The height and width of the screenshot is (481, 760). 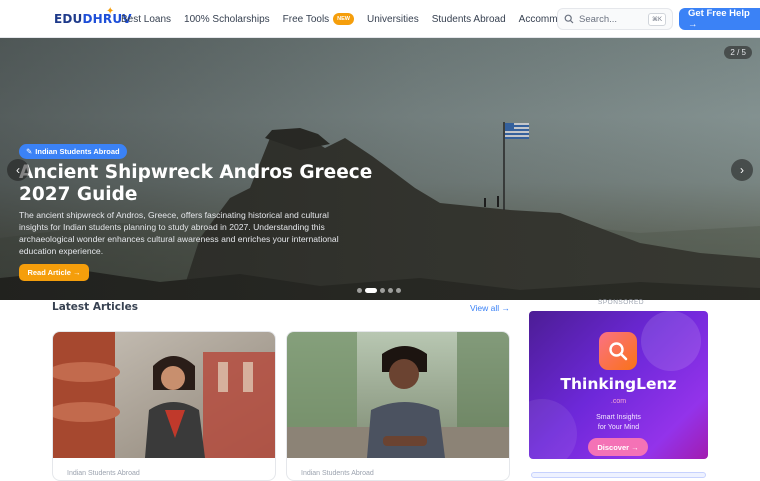 I want to click on nav-universities: Universities, so click(x=393, y=19).